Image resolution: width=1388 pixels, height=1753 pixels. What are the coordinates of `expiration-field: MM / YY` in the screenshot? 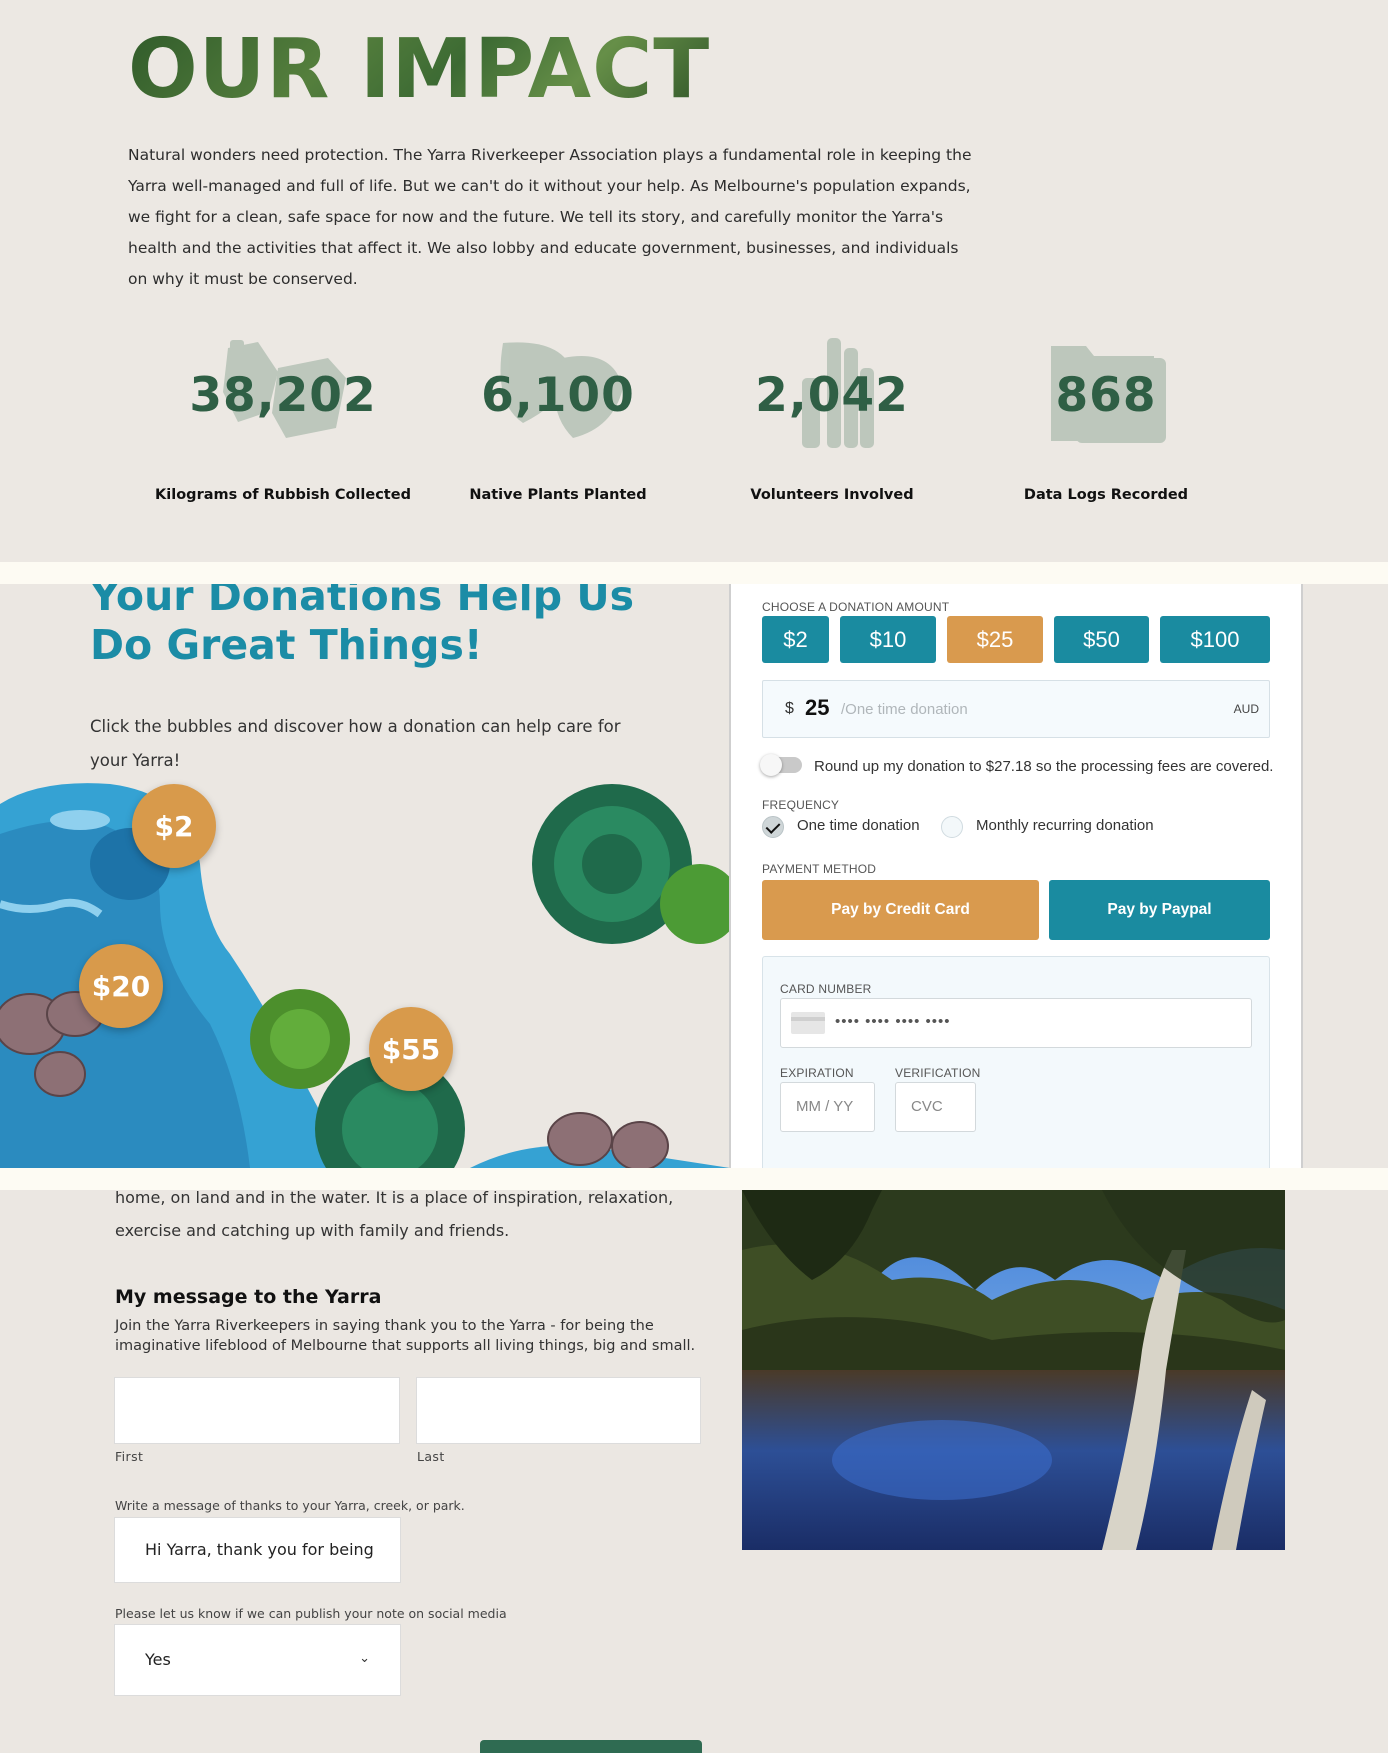 It's located at (827, 1107).